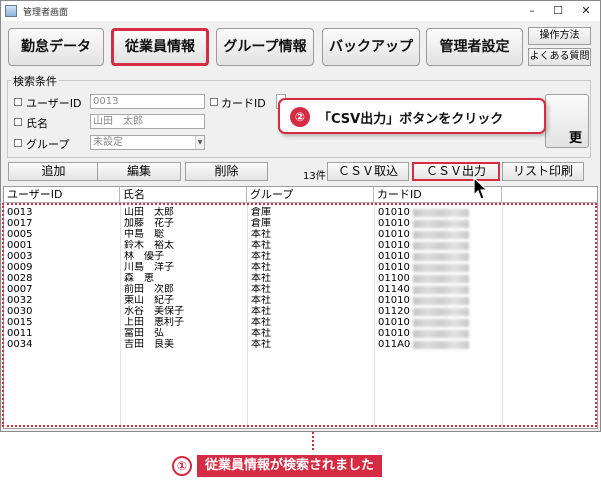 Image resolution: width=601 pixels, height=481 pixels. I want to click on group-checkbox, so click(18, 143).